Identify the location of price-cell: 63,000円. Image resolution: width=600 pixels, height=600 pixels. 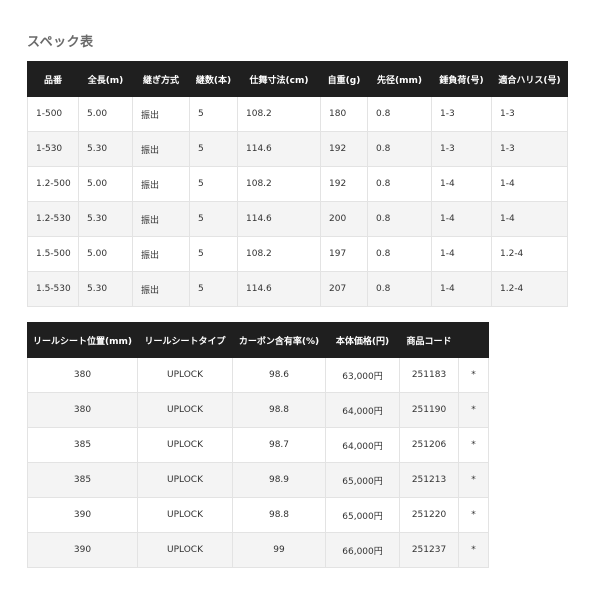
(362, 375).